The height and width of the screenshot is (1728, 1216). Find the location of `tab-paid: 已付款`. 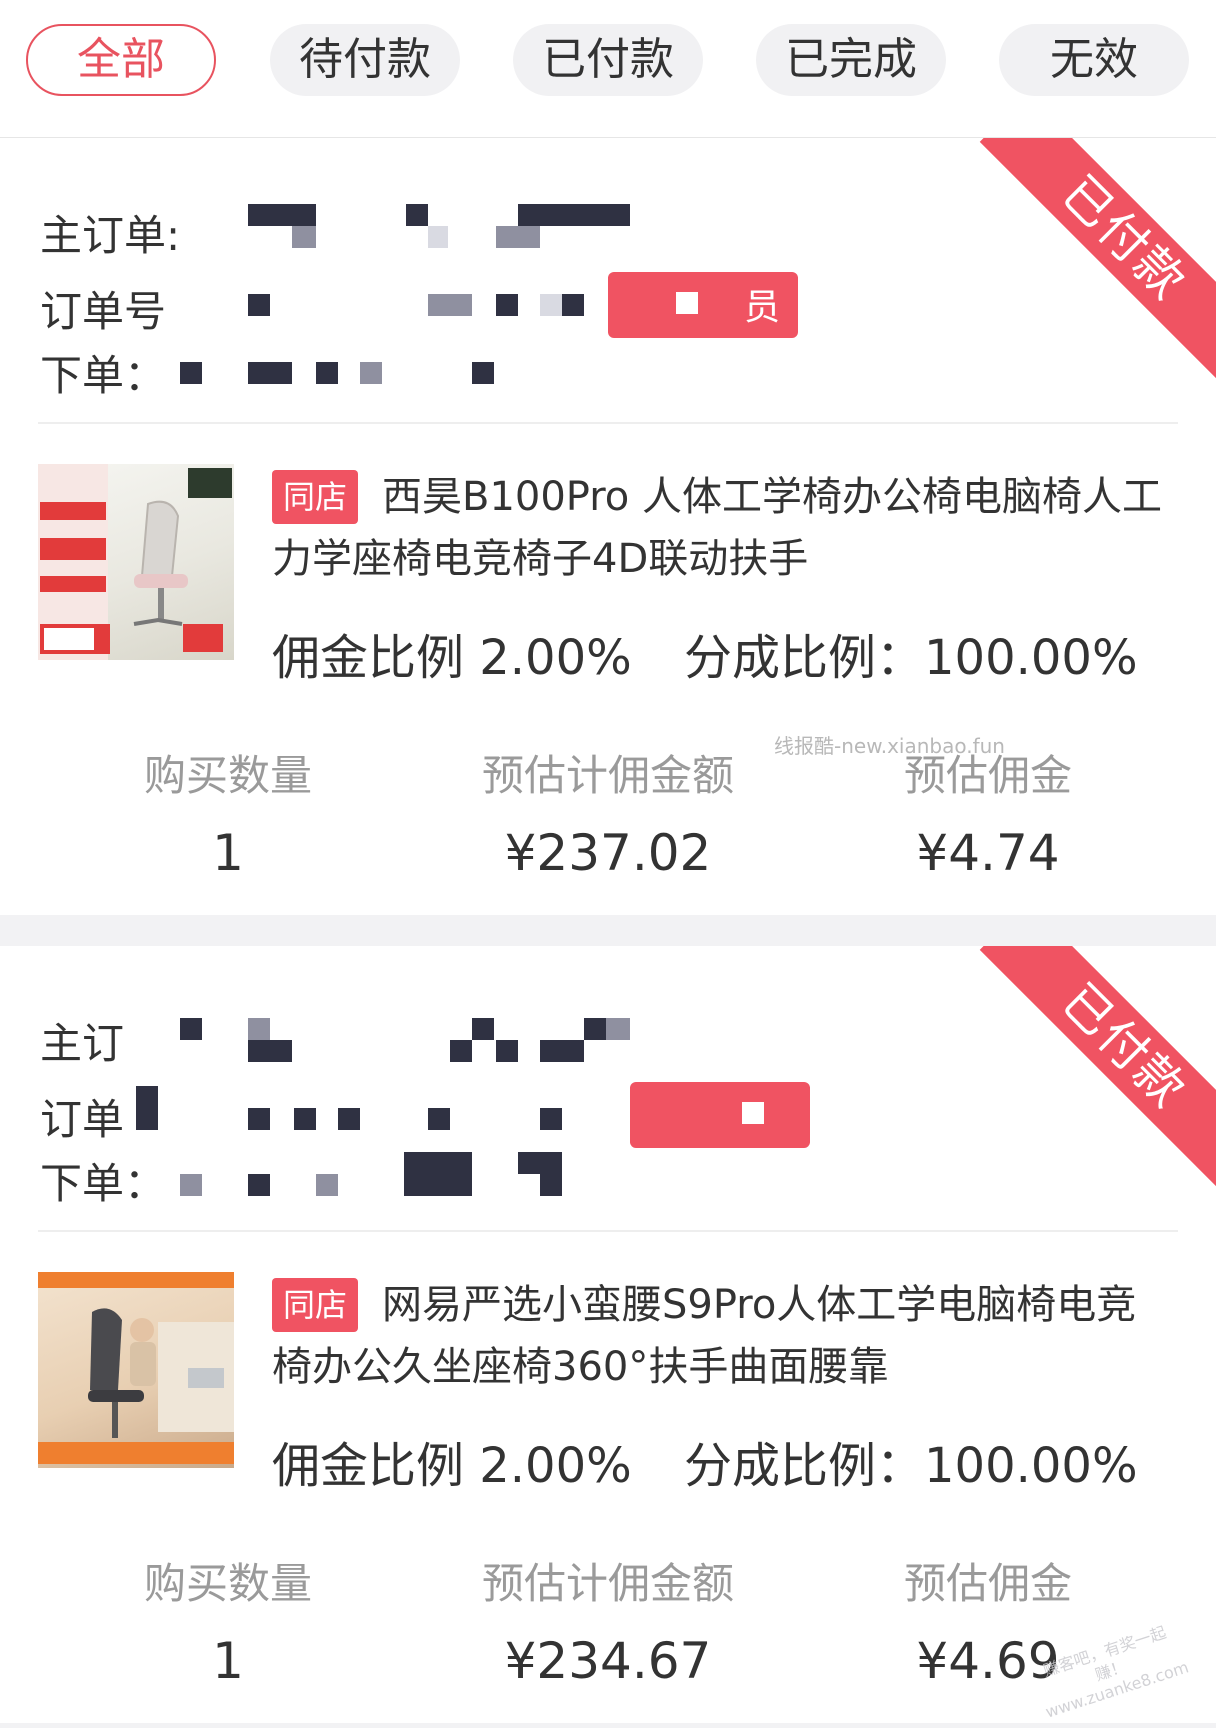

tab-paid: 已付款 is located at coordinates (608, 60).